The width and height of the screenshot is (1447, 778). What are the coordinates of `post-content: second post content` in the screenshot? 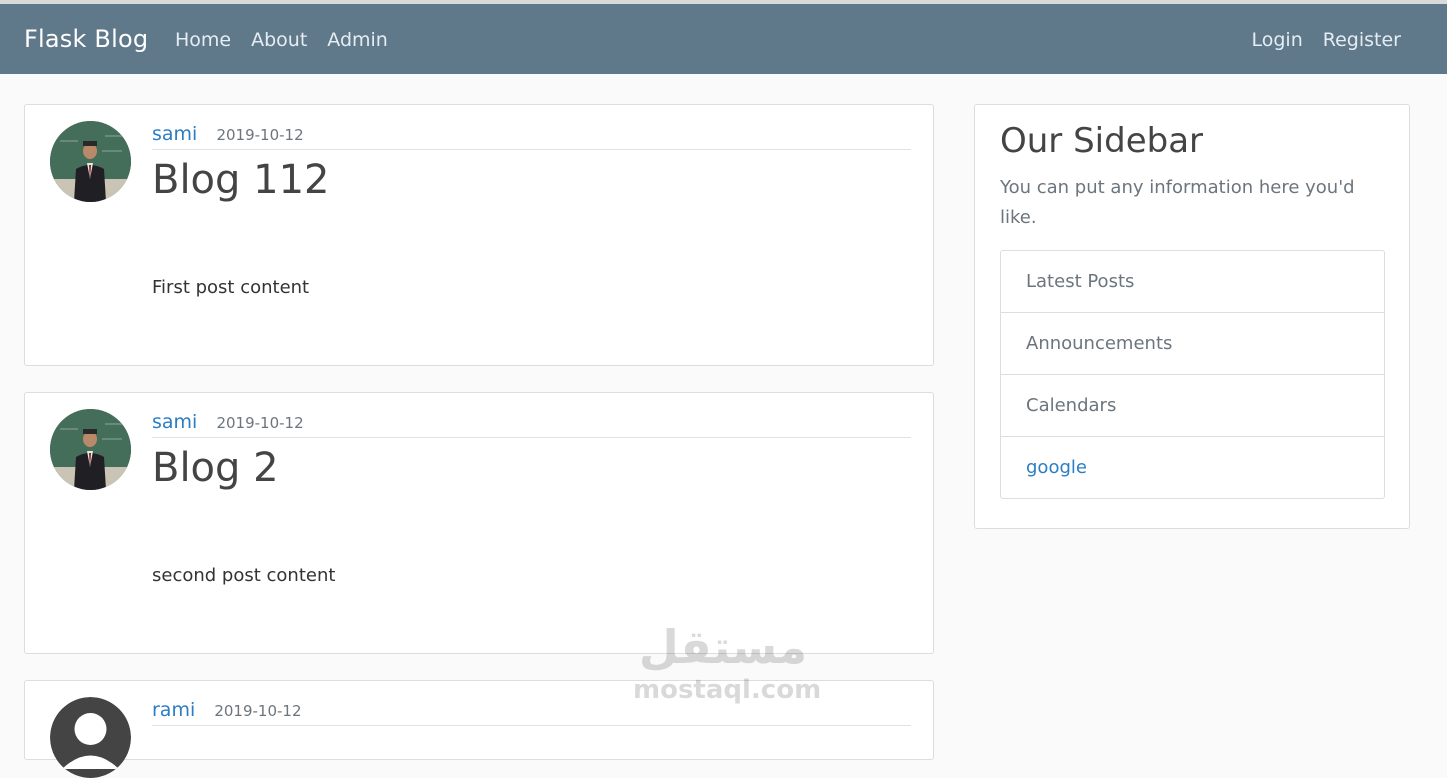 It's located at (244, 575).